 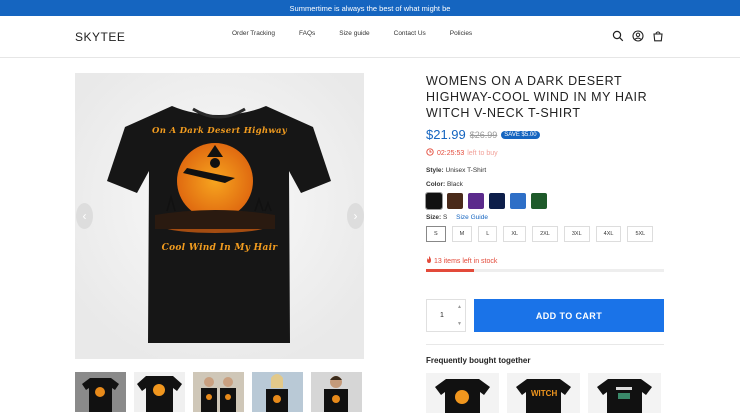 What do you see at coordinates (472, 217) in the screenshot?
I see `size-guide-link: Size Guide` at bounding box center [472, 217].